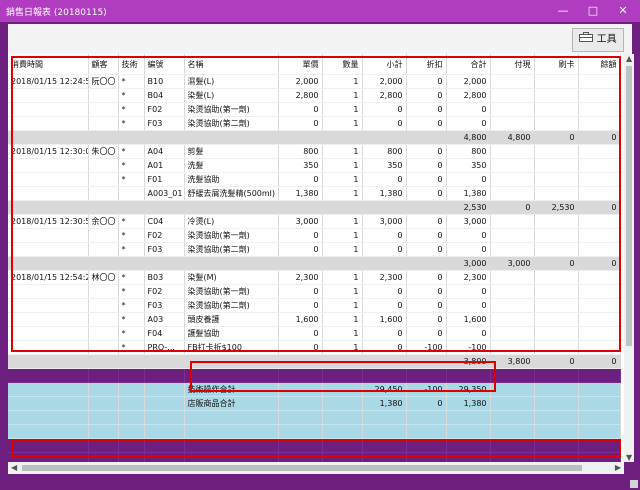  I want to click on column-header-0: 消費時間, so click(48, 64).